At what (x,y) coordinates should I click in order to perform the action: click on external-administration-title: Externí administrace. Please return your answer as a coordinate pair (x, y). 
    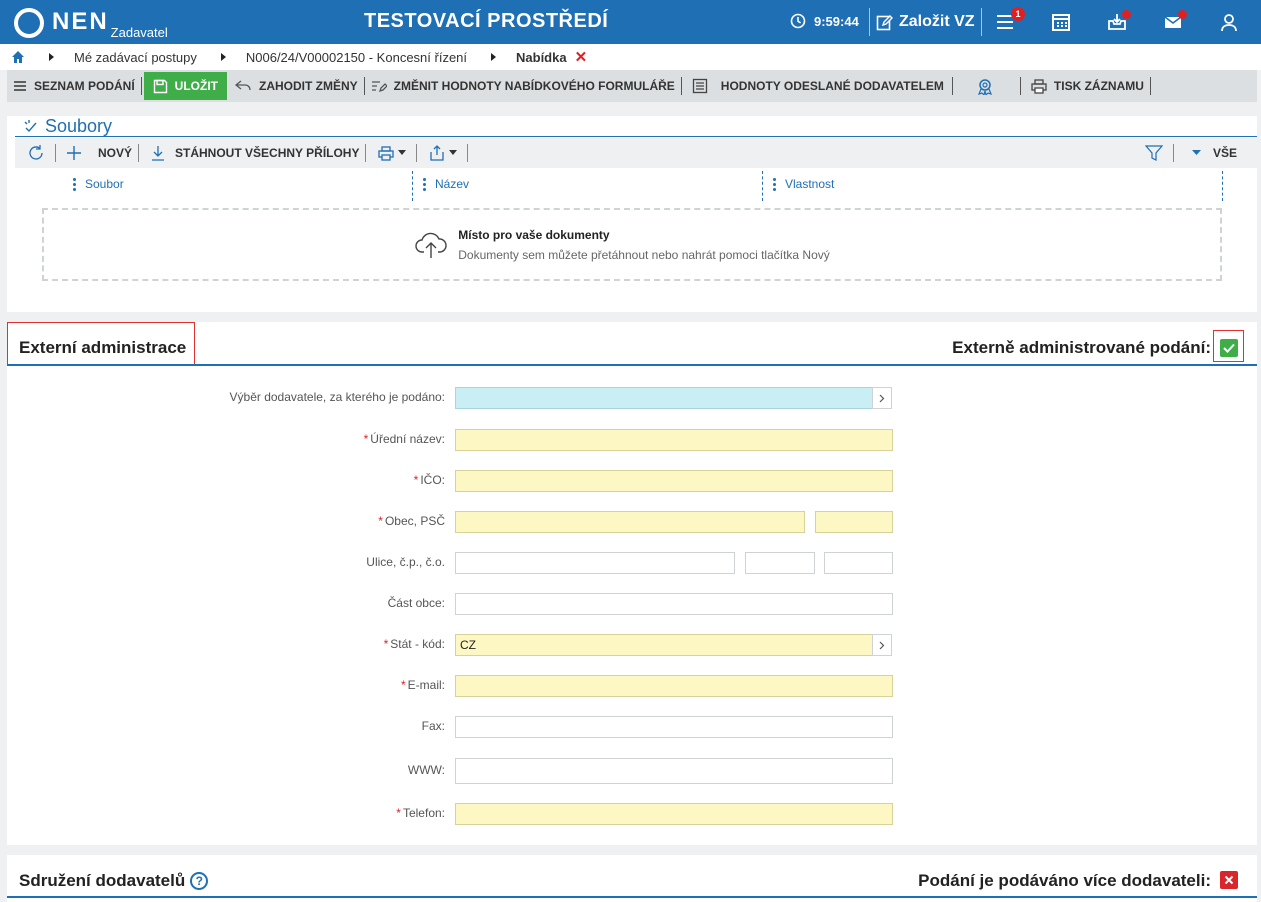
    Looking at the image, I should click on (103, 347).